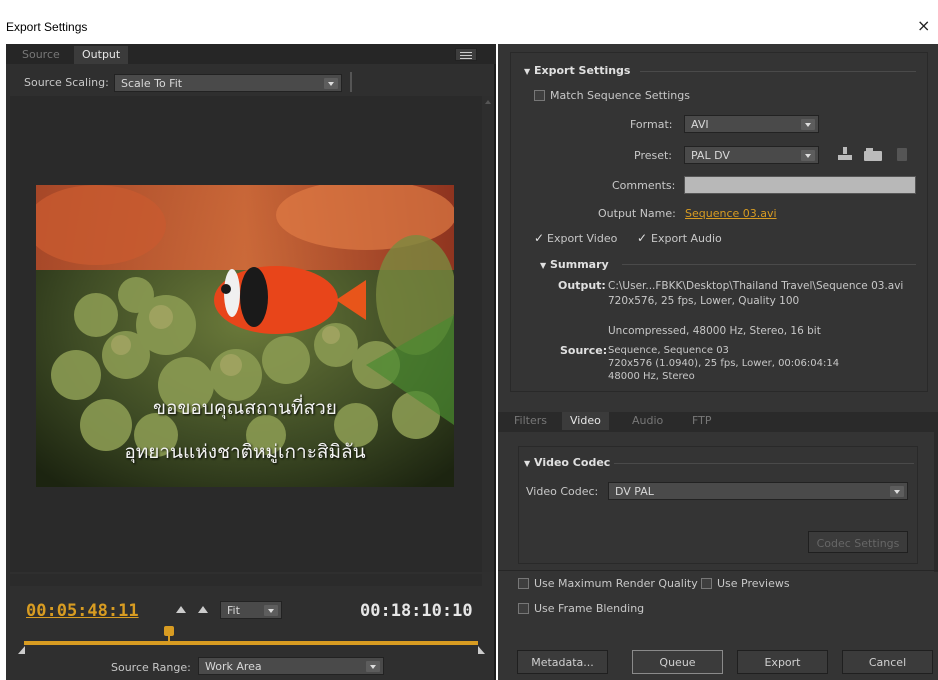 This screenshot has height=680, width=938. I want to click on playhead-stem, so click(169, 638).